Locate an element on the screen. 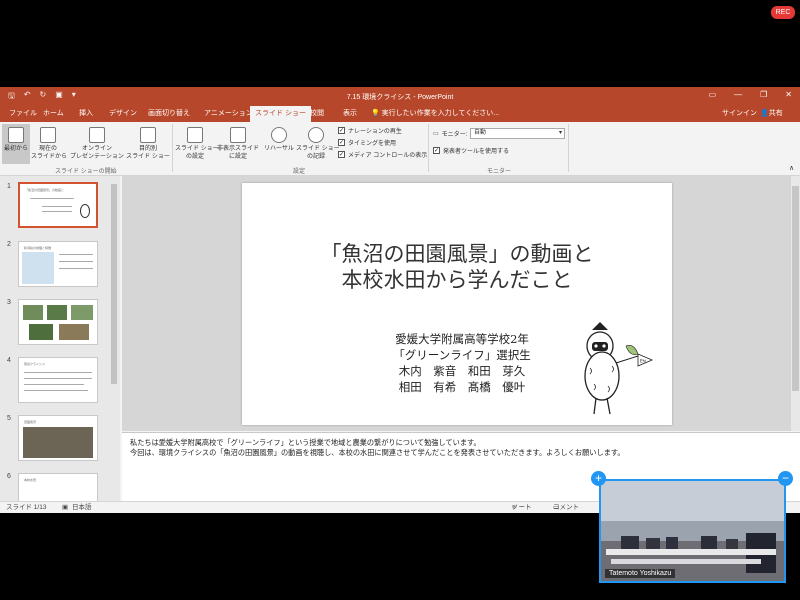 Image resolution: width=800 pixels, height=600 pixels. monitor-icon: ▭ is located at coordinates (436, 134).